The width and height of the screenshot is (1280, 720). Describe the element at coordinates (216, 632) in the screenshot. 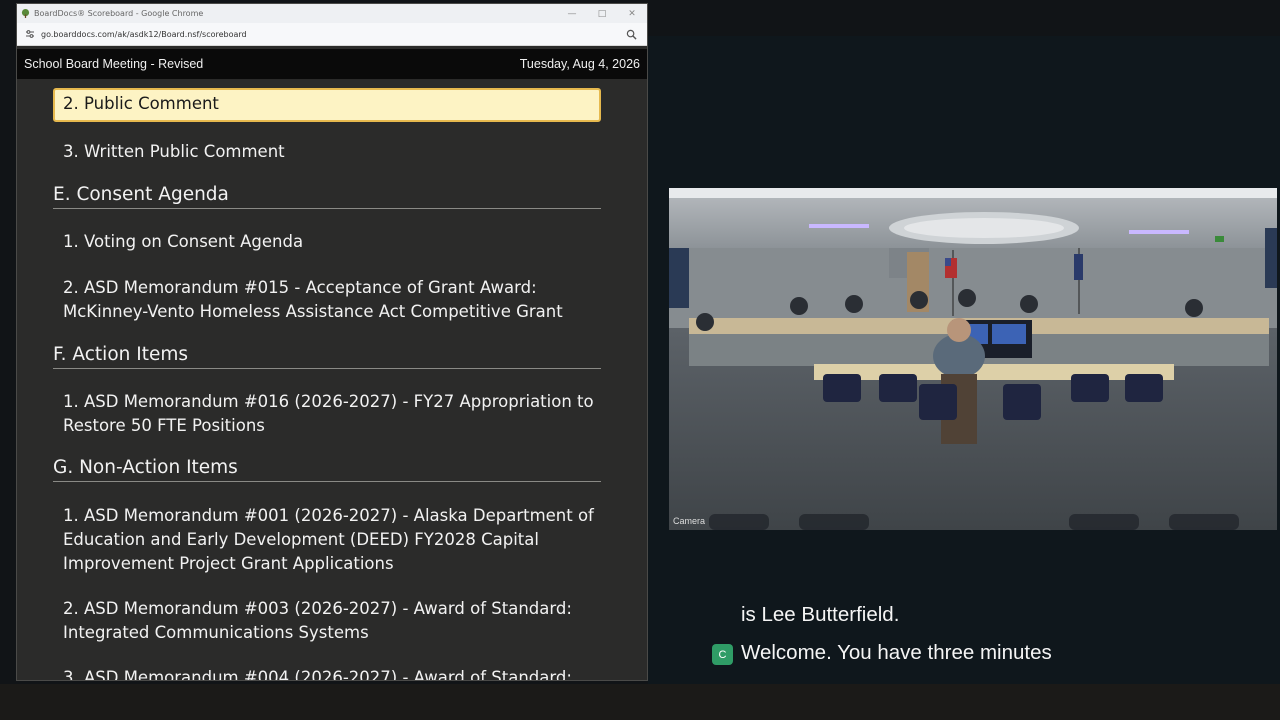

I see `agenda-item-line: Integrated Communications Systems` at that location.